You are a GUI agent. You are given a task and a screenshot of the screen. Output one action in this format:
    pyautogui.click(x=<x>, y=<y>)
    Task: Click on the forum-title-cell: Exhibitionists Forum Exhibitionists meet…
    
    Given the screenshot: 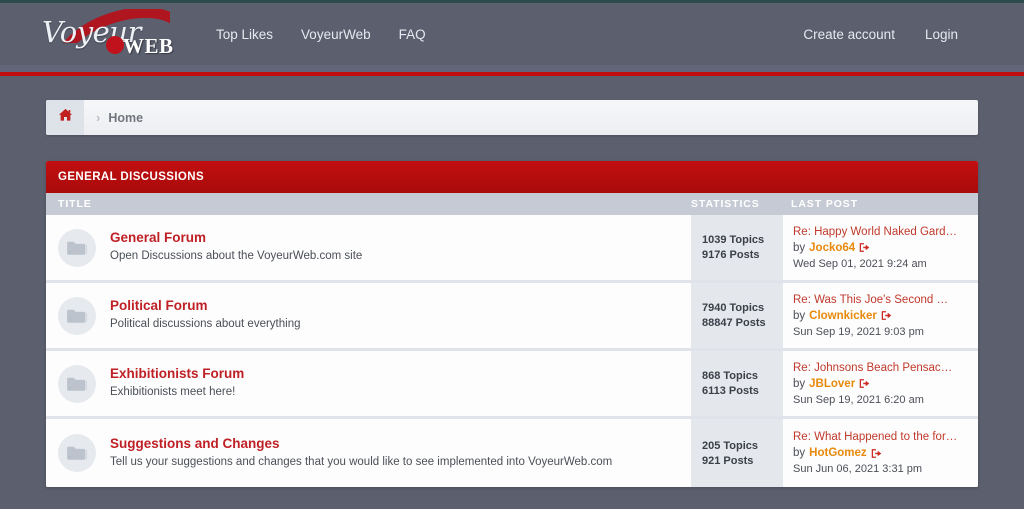 What is the action you would take?
    pyautogui.click(x=368, y=383)
    